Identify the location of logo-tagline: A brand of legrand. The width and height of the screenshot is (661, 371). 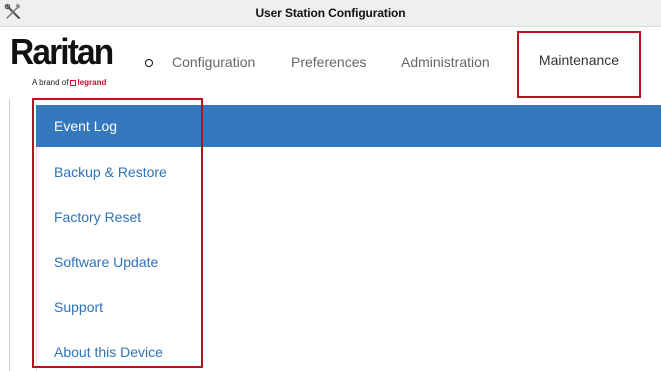
(69, 83).